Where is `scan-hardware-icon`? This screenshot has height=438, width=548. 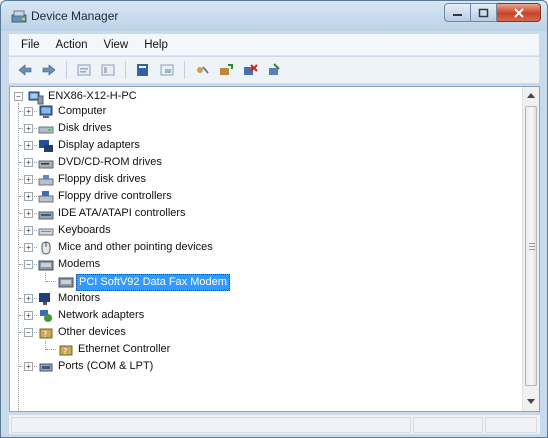 scan-hardware-icon is located at coordinates (203, 70).